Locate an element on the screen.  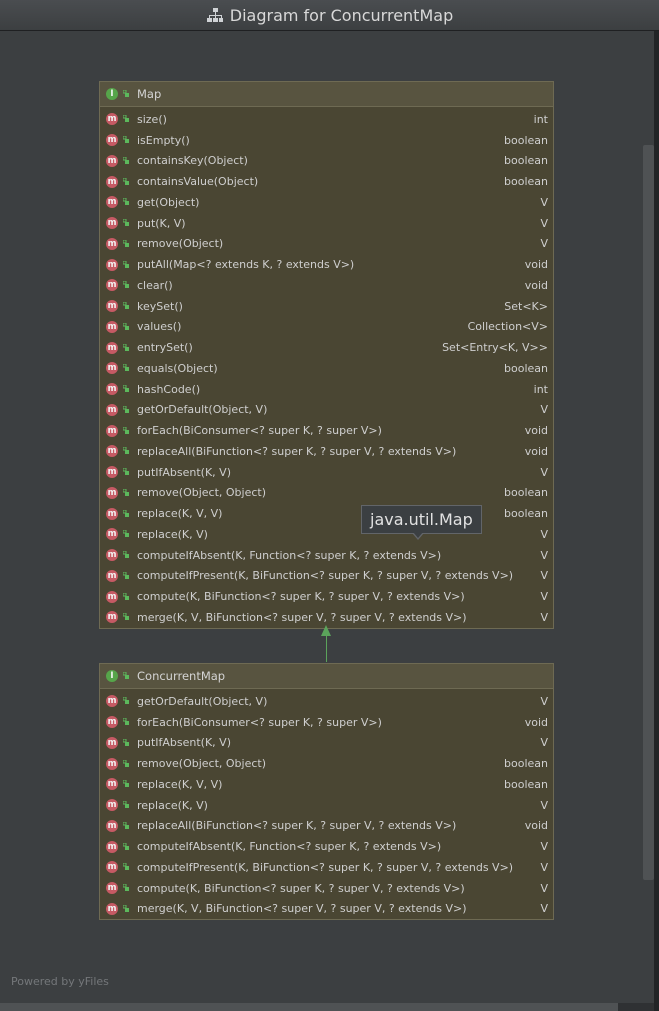
method-row: m values() Collection<V> is located at coordinates (326, 327).